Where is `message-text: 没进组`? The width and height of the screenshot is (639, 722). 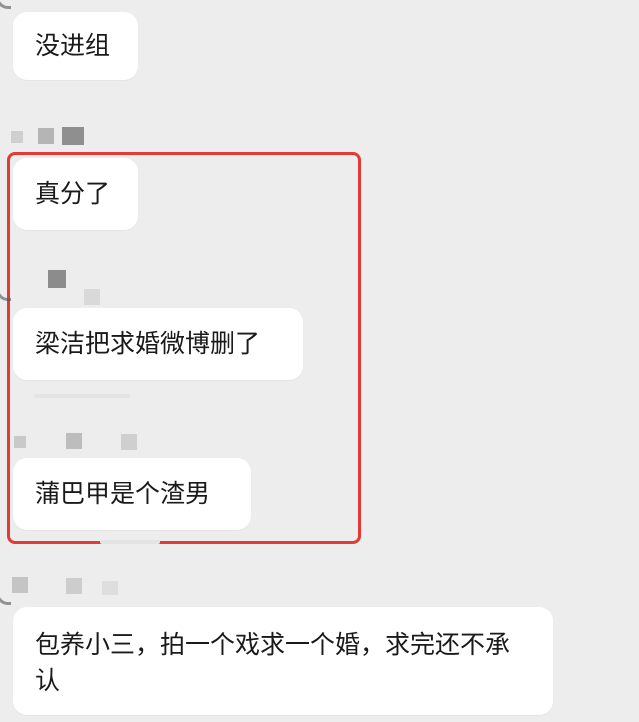
message-text: 没进组 is located at coordinates (73, 45).